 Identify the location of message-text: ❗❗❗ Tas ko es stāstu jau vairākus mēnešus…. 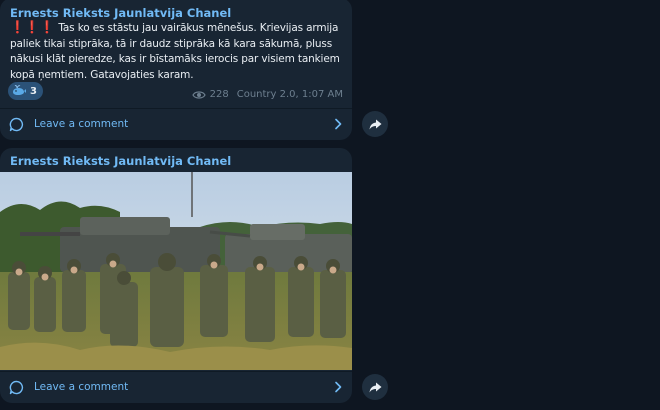
(177, 51).